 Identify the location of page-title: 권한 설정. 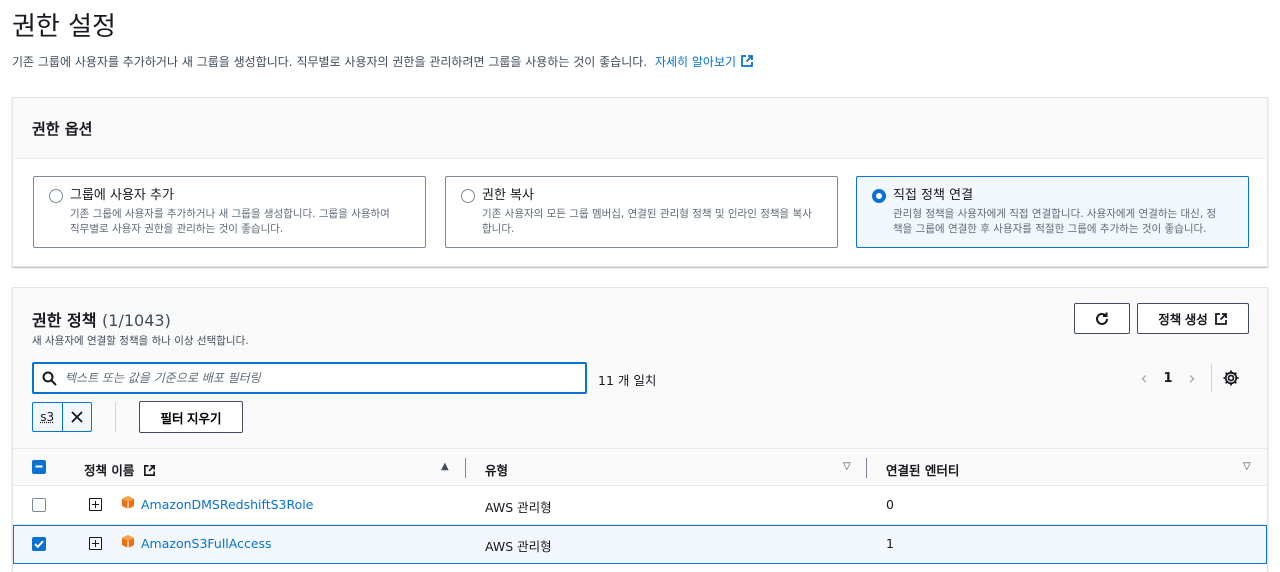
(64, 24).